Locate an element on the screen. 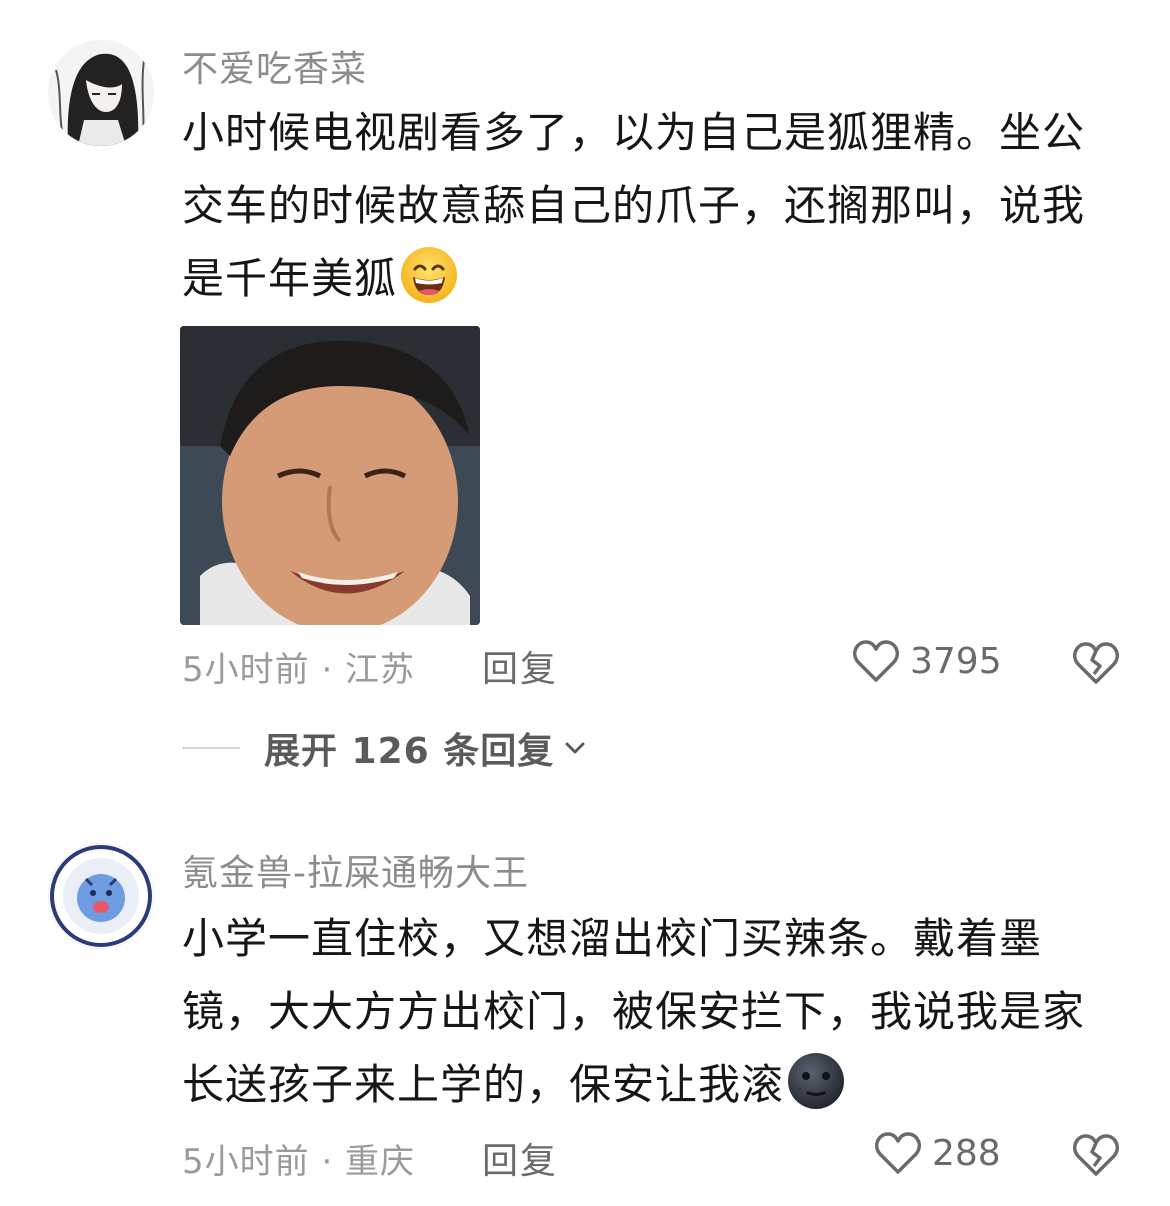 Image resolution: width=1170 pixels, height=1206 pixels. monster-badge-avatar-icon is located at coordinates (101, 896).